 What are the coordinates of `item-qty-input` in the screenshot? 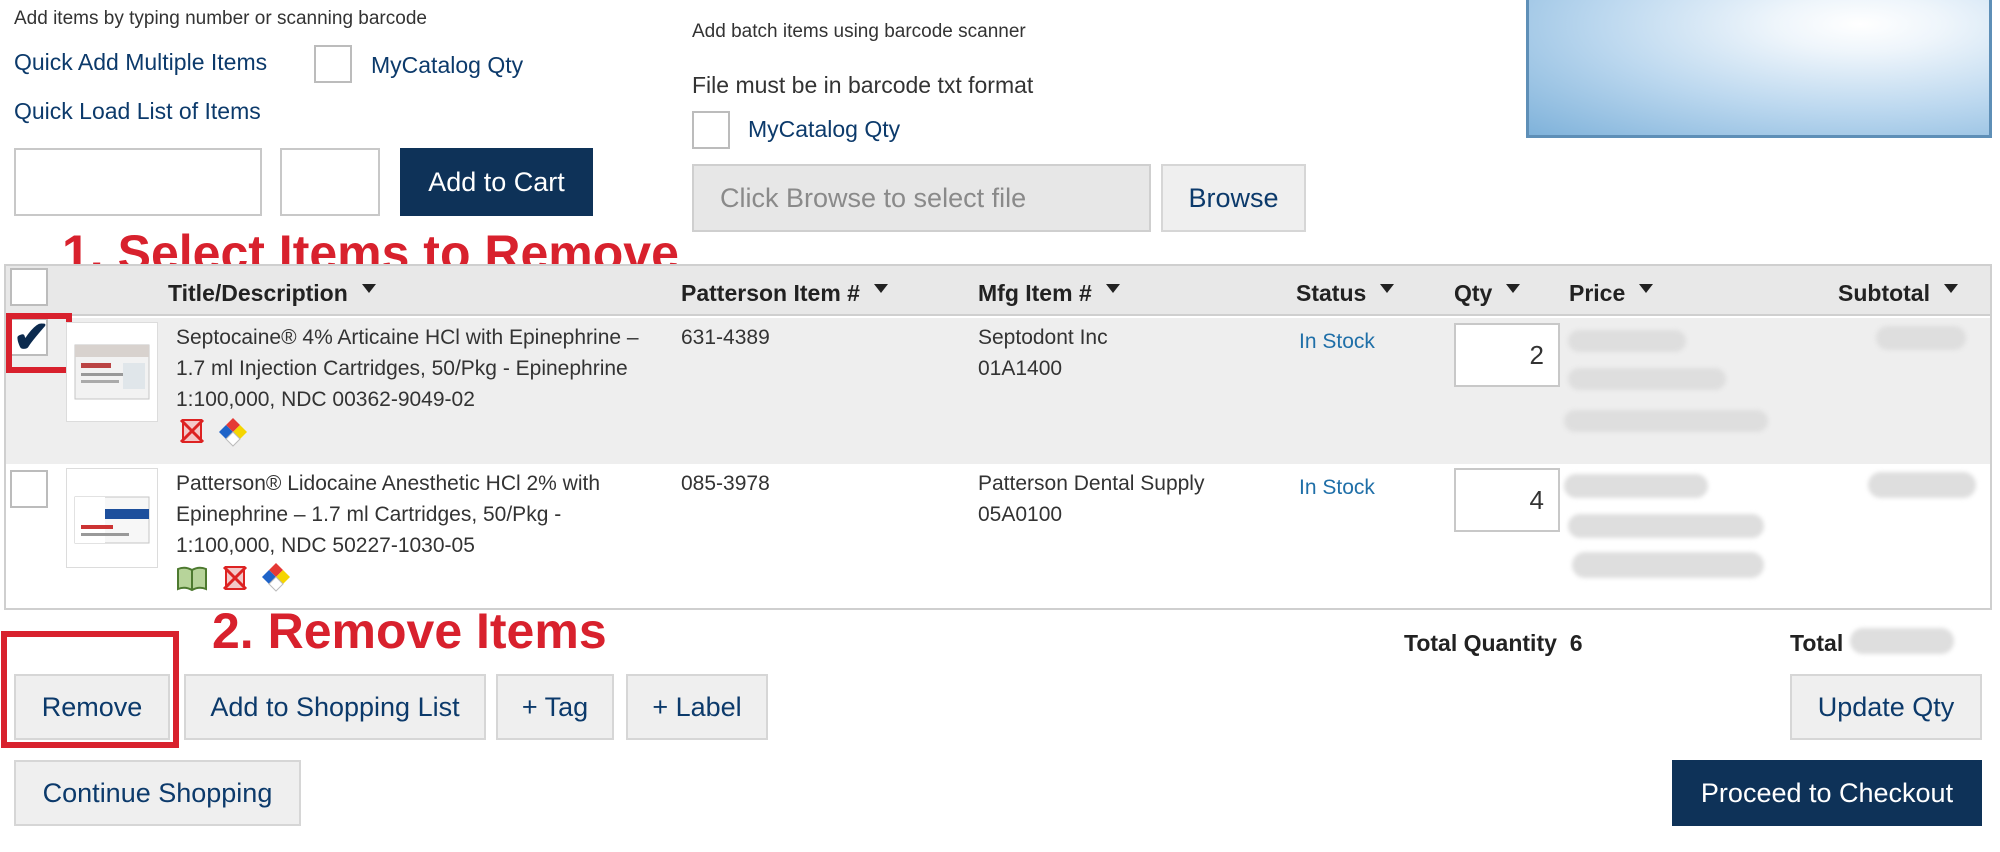 It's located at (330, 182).